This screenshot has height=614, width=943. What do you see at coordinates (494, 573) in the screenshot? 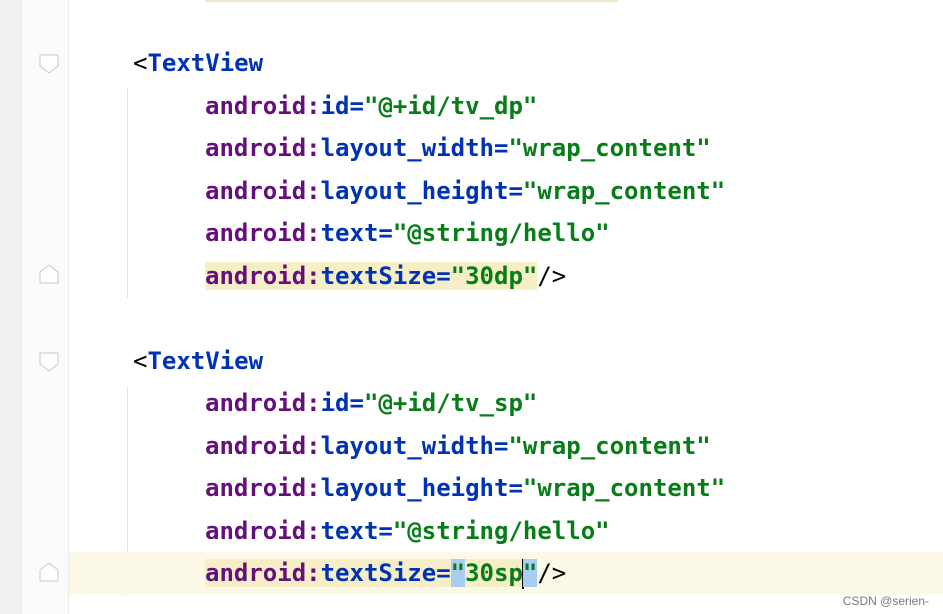
I see `attr-value: 30sp` at bounding box center [494, 573].